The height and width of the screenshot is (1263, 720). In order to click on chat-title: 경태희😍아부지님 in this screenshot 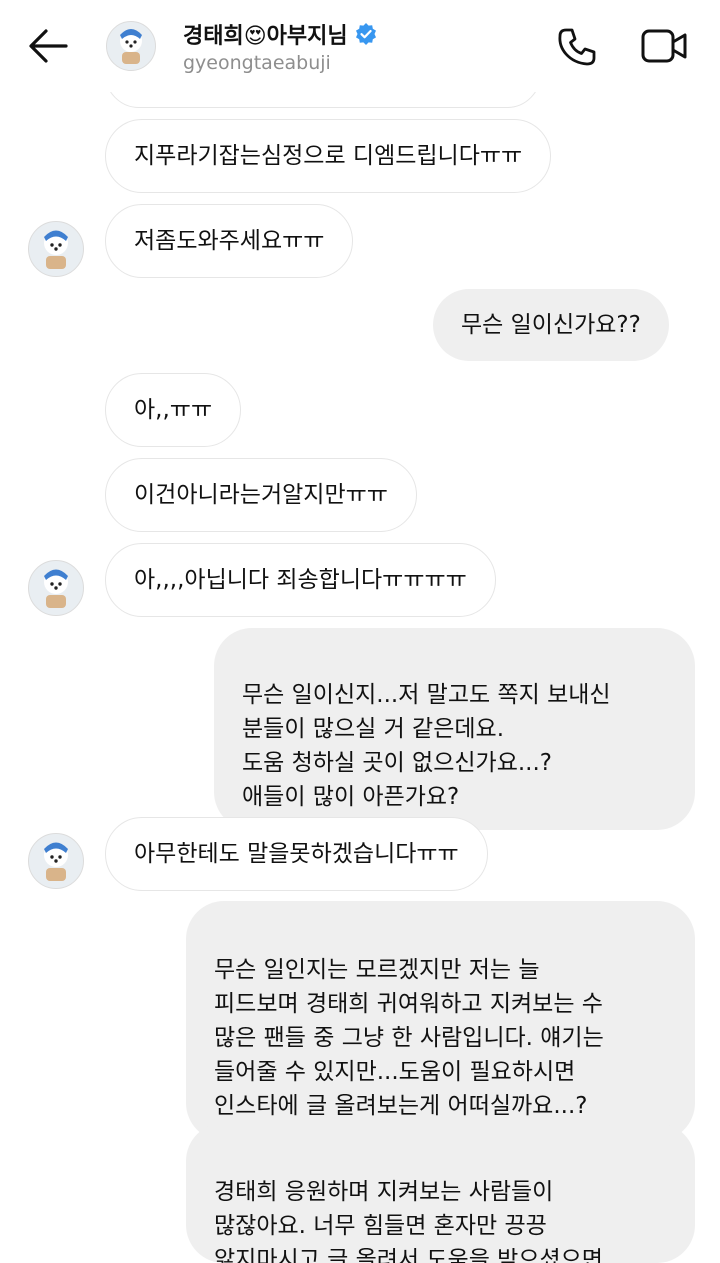, I will do `click(280, 34)`.